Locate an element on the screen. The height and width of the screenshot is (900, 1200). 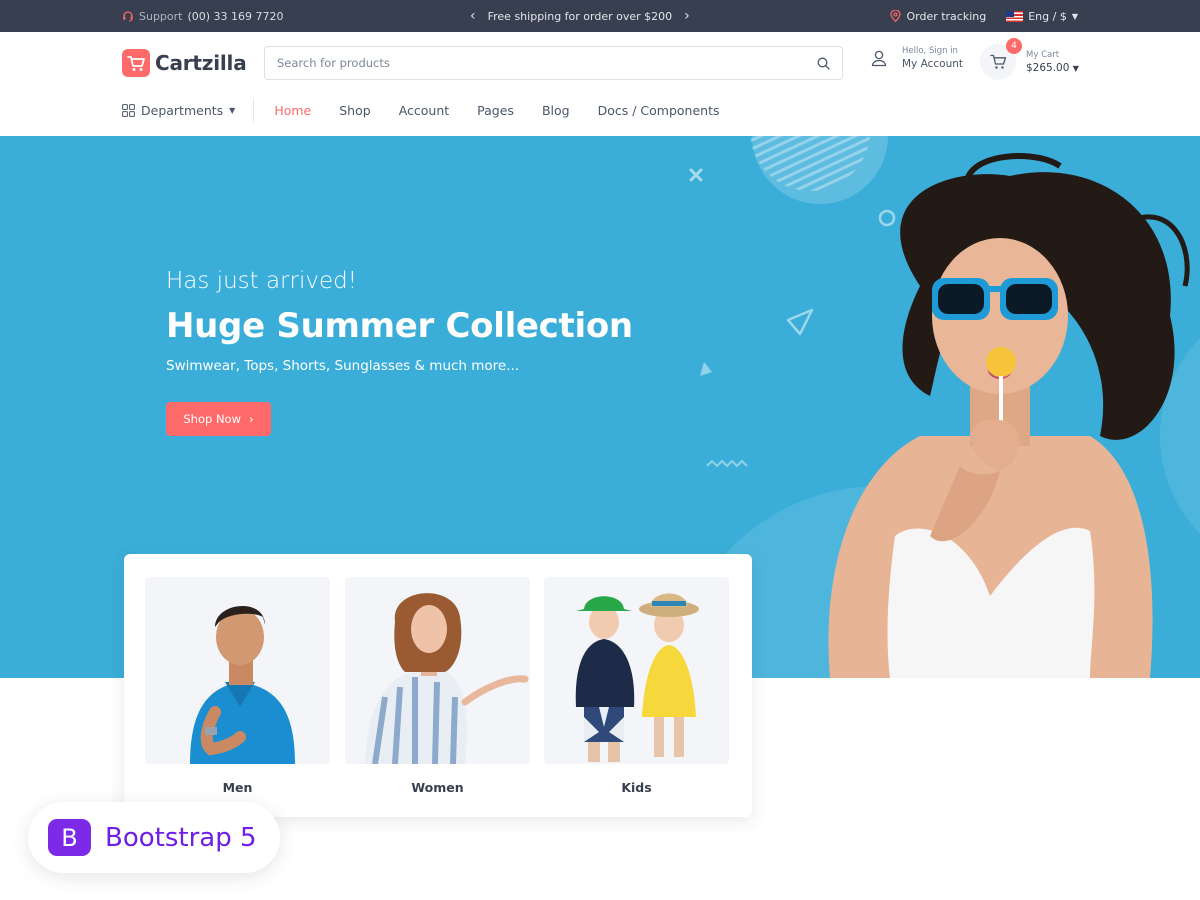
order-tracking-link: Order tracking is located at coordinates (938, 16).